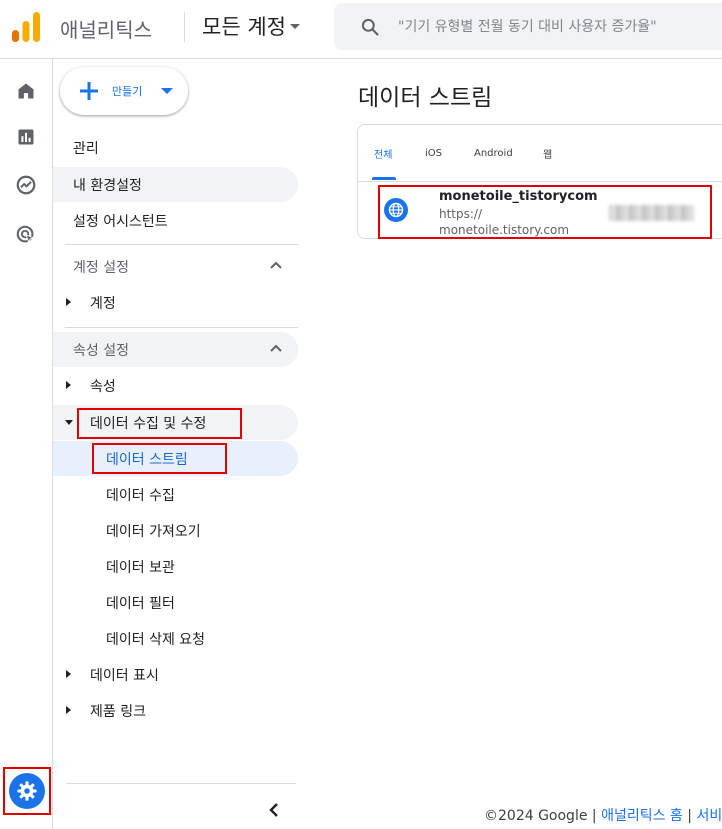 The width and height of the screenshot is (722, 829). Describe the element at coordinates (433, 153) in the screenshot. I see `tab-ios: iOS` at that location.